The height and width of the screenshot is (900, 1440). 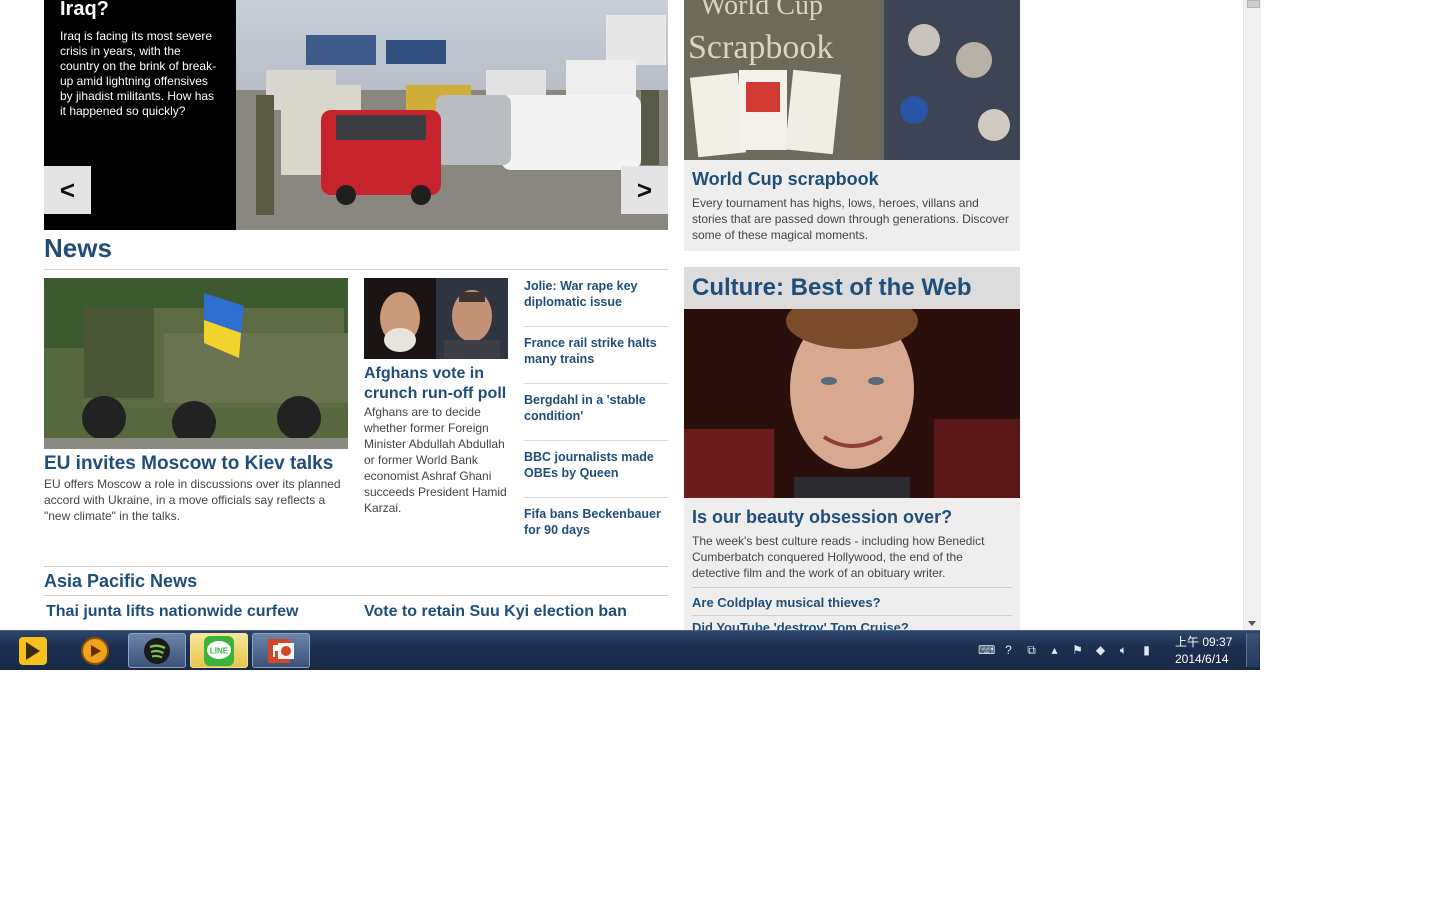 I want to click on scroll-down-arrow-icon, so click(x=1252, y=623).